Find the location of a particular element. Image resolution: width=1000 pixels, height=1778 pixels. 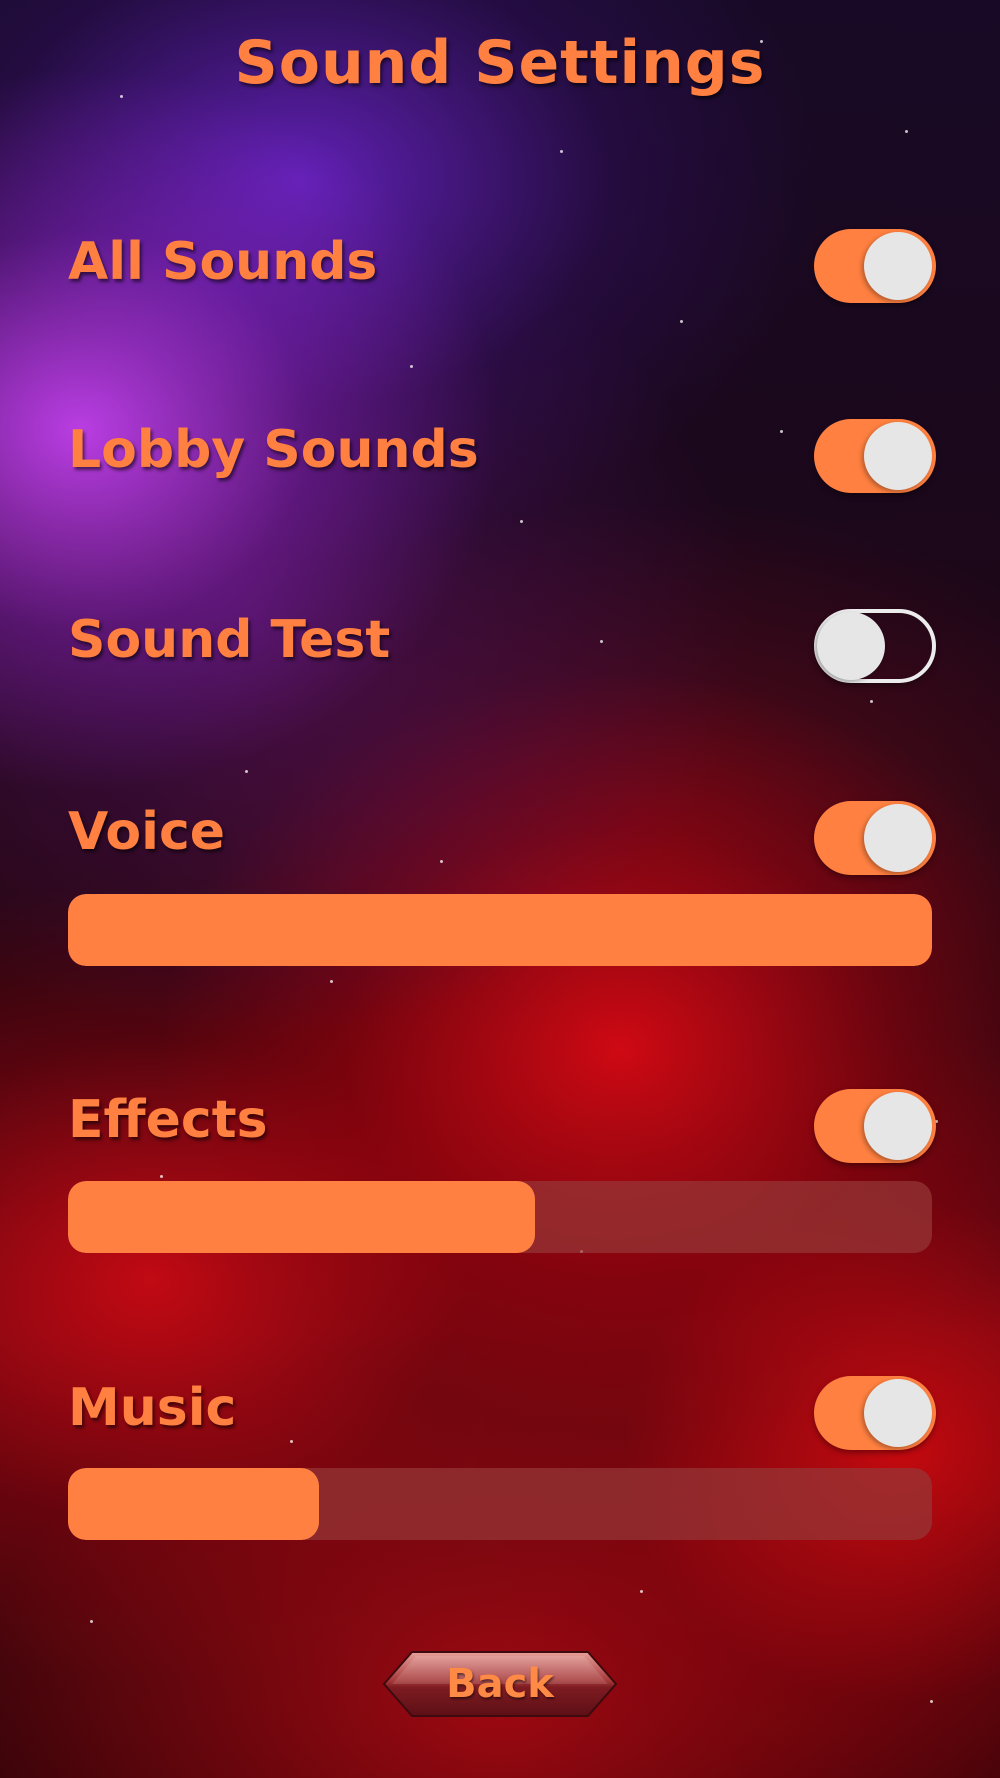

voice-volume-fill is located at coordinates (500, 930).